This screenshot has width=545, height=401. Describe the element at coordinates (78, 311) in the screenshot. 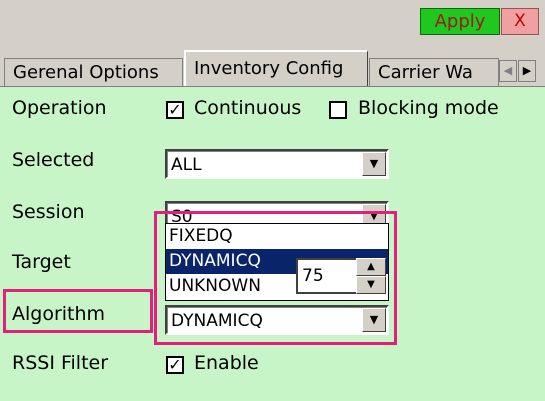

I see `algorithm-label-highlight` at that location.